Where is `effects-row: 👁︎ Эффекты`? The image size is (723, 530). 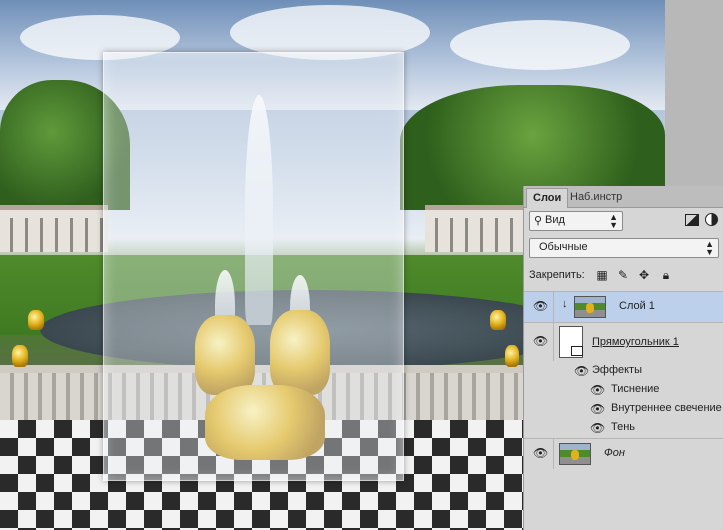
effects-row: 👁︎ Эффекты is located at coordinates (623, 370).